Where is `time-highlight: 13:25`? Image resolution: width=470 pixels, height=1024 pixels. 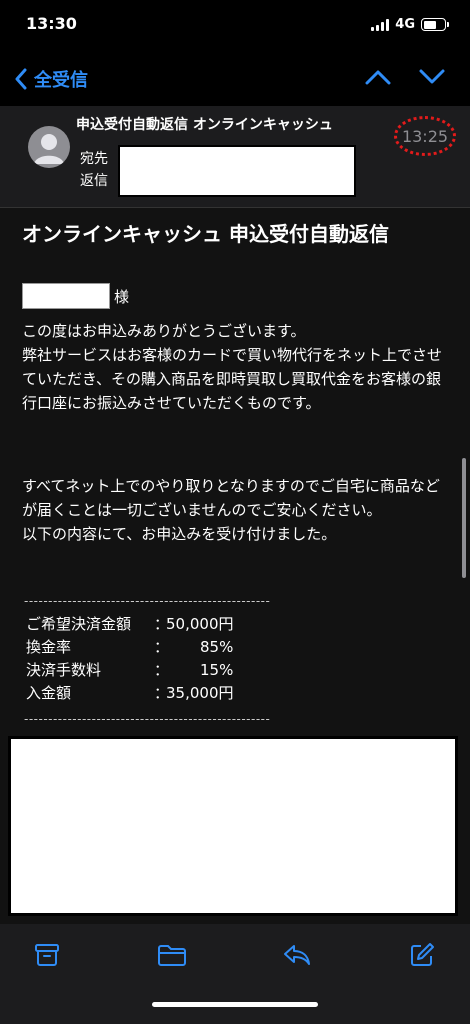 time-highlight: 13:25 is located at coordinates (425, 136).